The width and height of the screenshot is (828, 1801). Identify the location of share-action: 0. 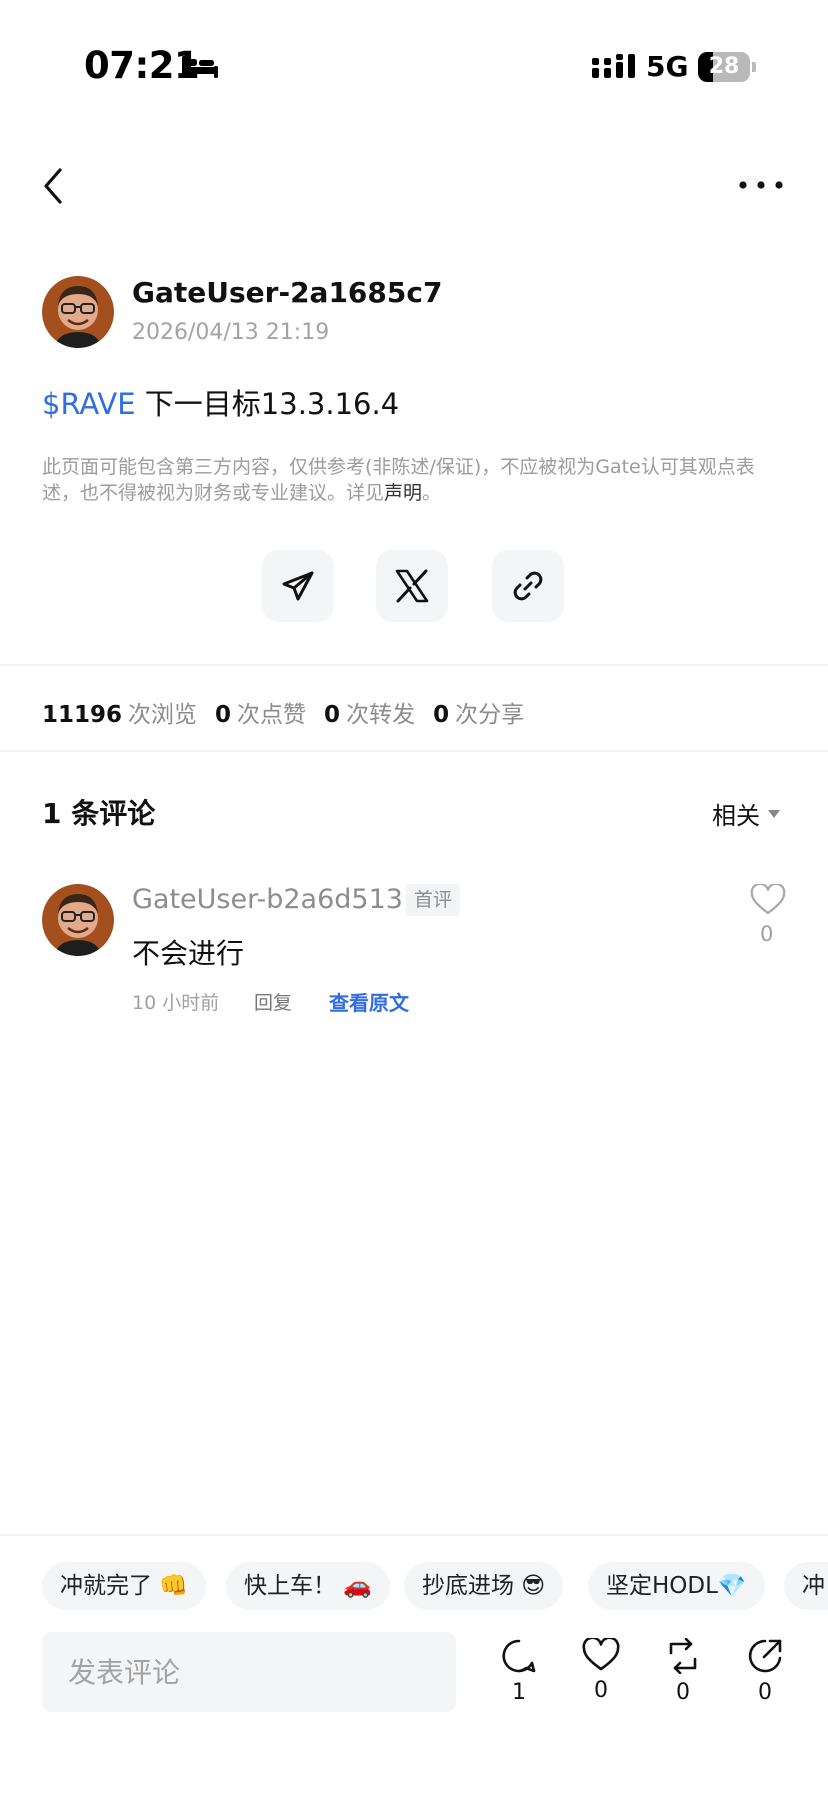
(765, 1671).